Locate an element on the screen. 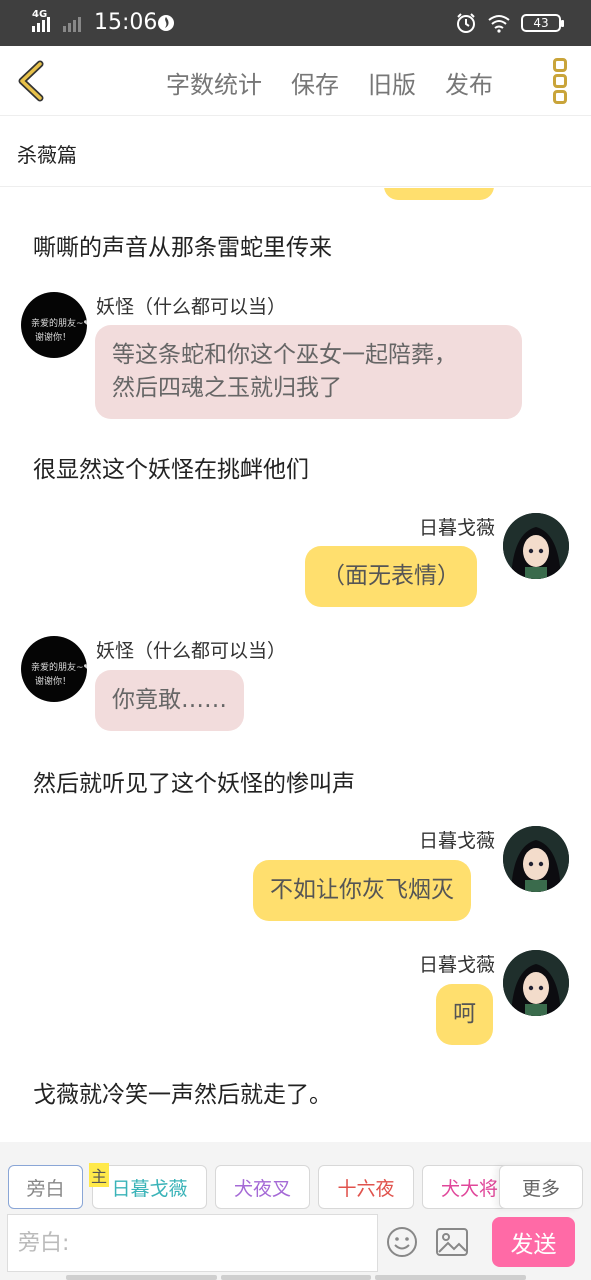 The height and width of the screenshot is (1280, 591). more-menu-icon is located at coordinates (560, 81).